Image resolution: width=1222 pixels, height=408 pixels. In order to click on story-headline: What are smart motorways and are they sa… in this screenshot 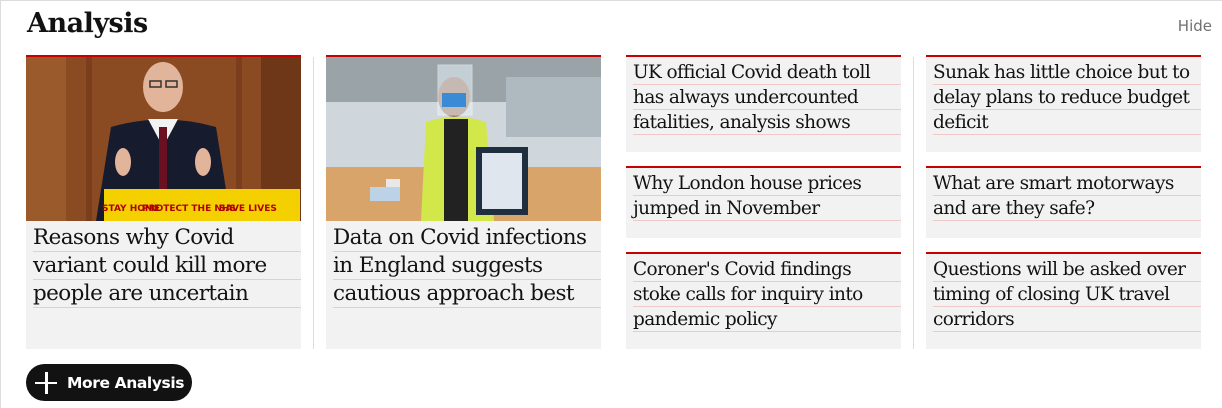, I will do `click(1067, 196)`.